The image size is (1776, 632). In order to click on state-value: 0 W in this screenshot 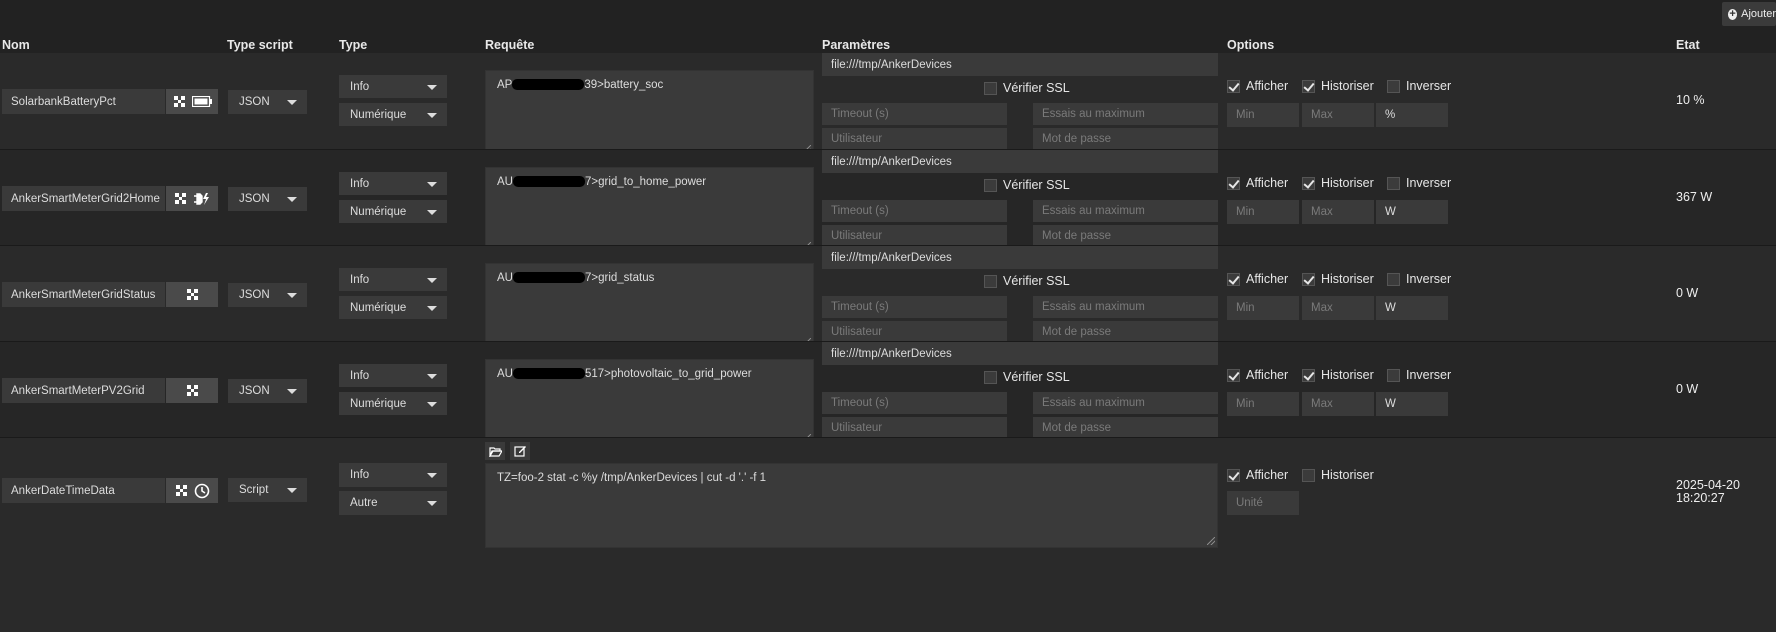, I will do `click(1687, 389)`.